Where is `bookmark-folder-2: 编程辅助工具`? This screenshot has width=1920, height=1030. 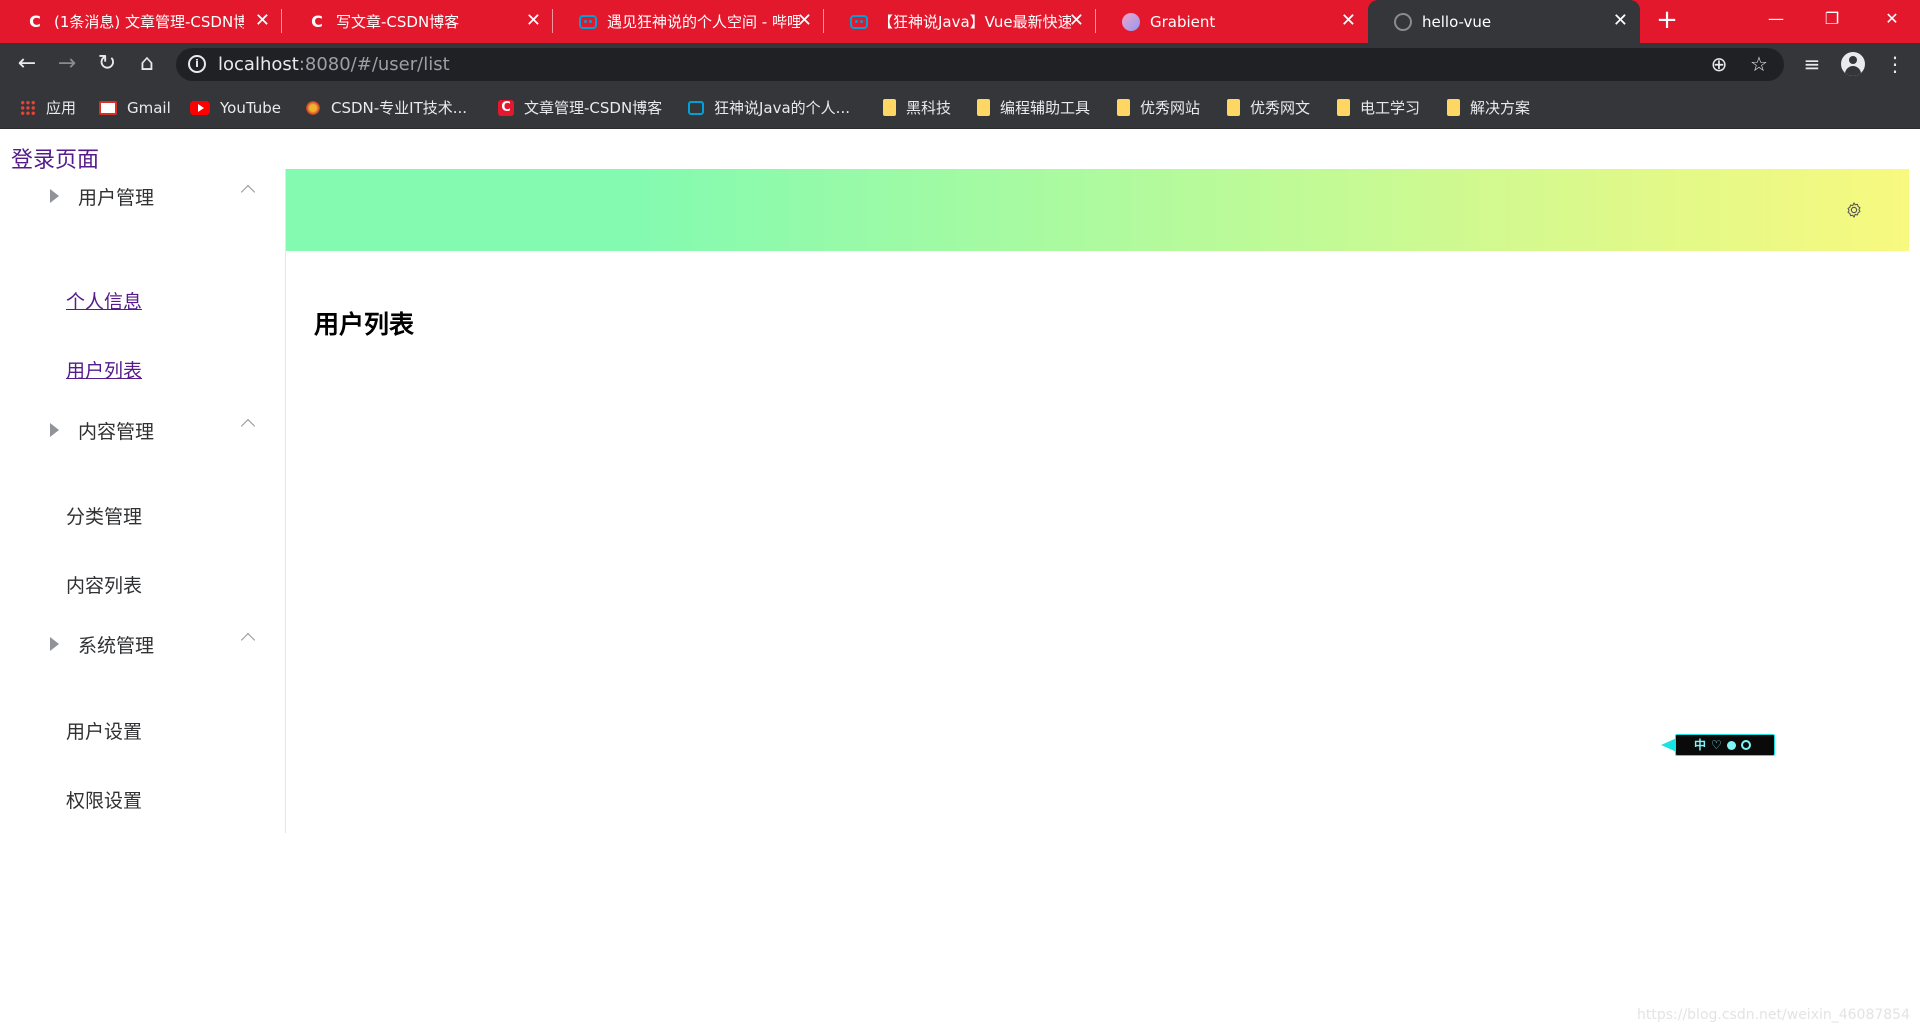 bookmark-folder-2: 编程辅助工具 is located at coordinates (1033, 107).